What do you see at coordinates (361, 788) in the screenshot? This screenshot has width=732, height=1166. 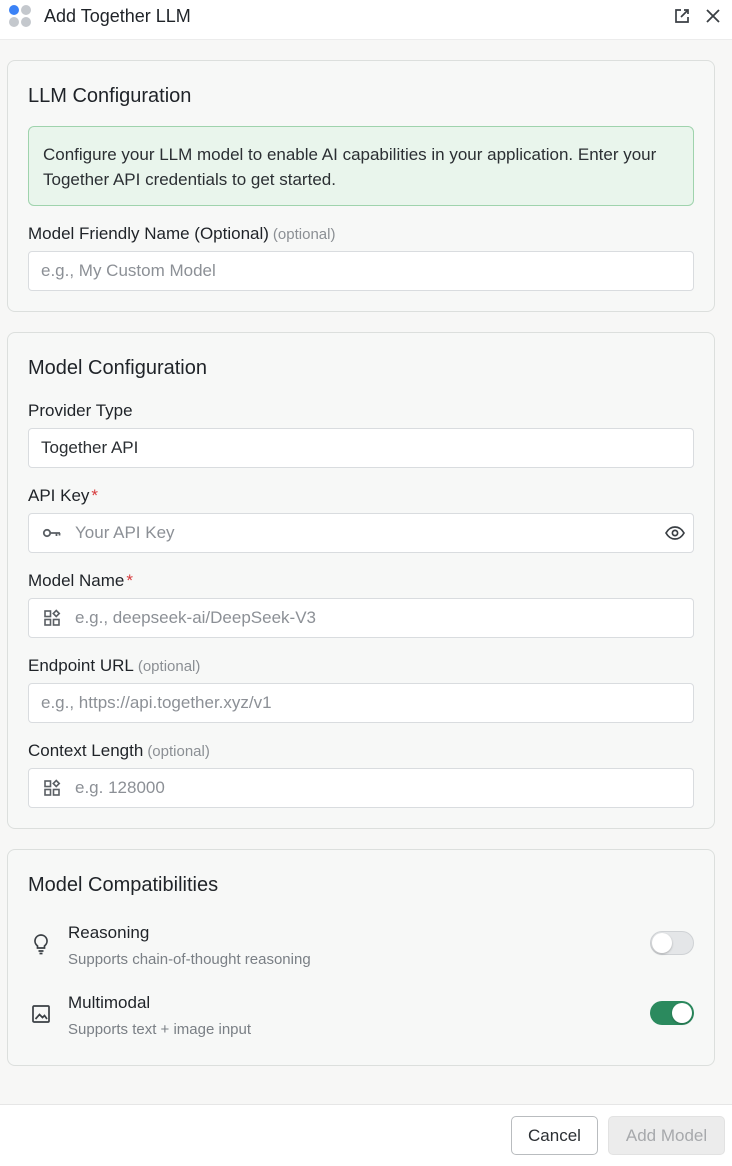 I see `context-length-input: e.g. 128000` at bounding box center [361, 788].